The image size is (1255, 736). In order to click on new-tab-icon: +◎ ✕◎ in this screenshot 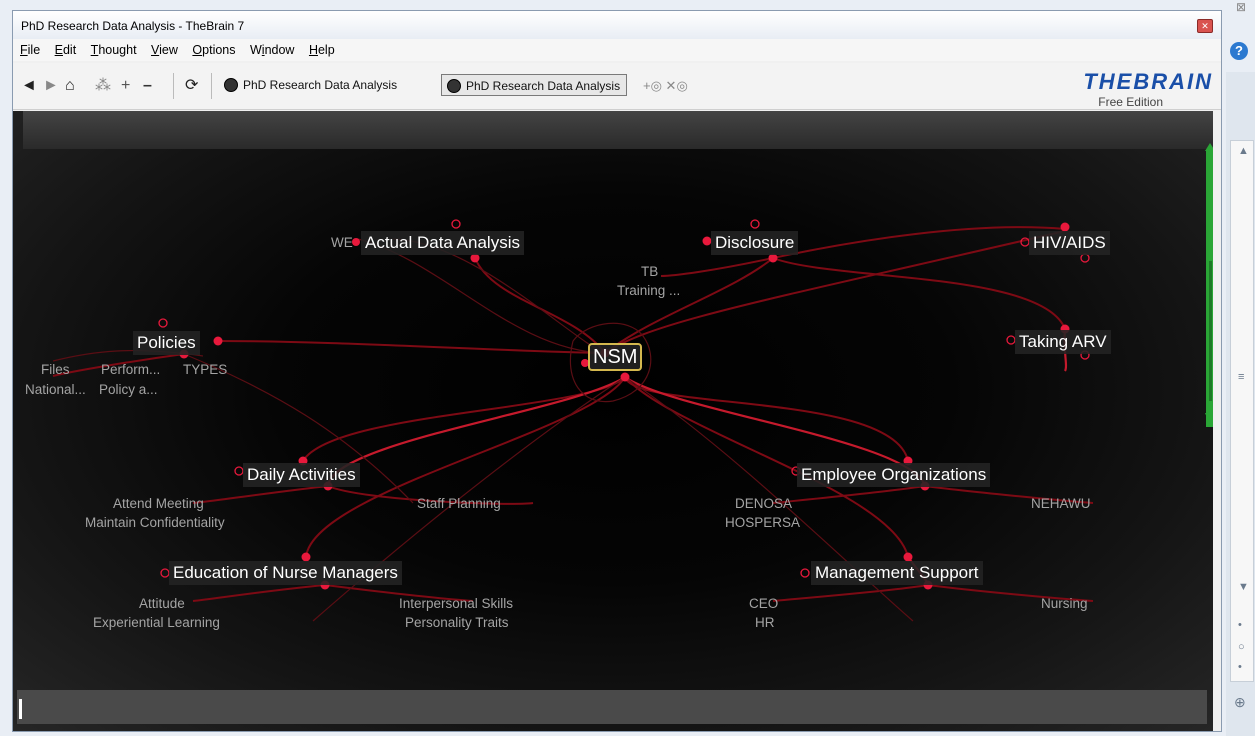, I will do `click(665, 86)`.